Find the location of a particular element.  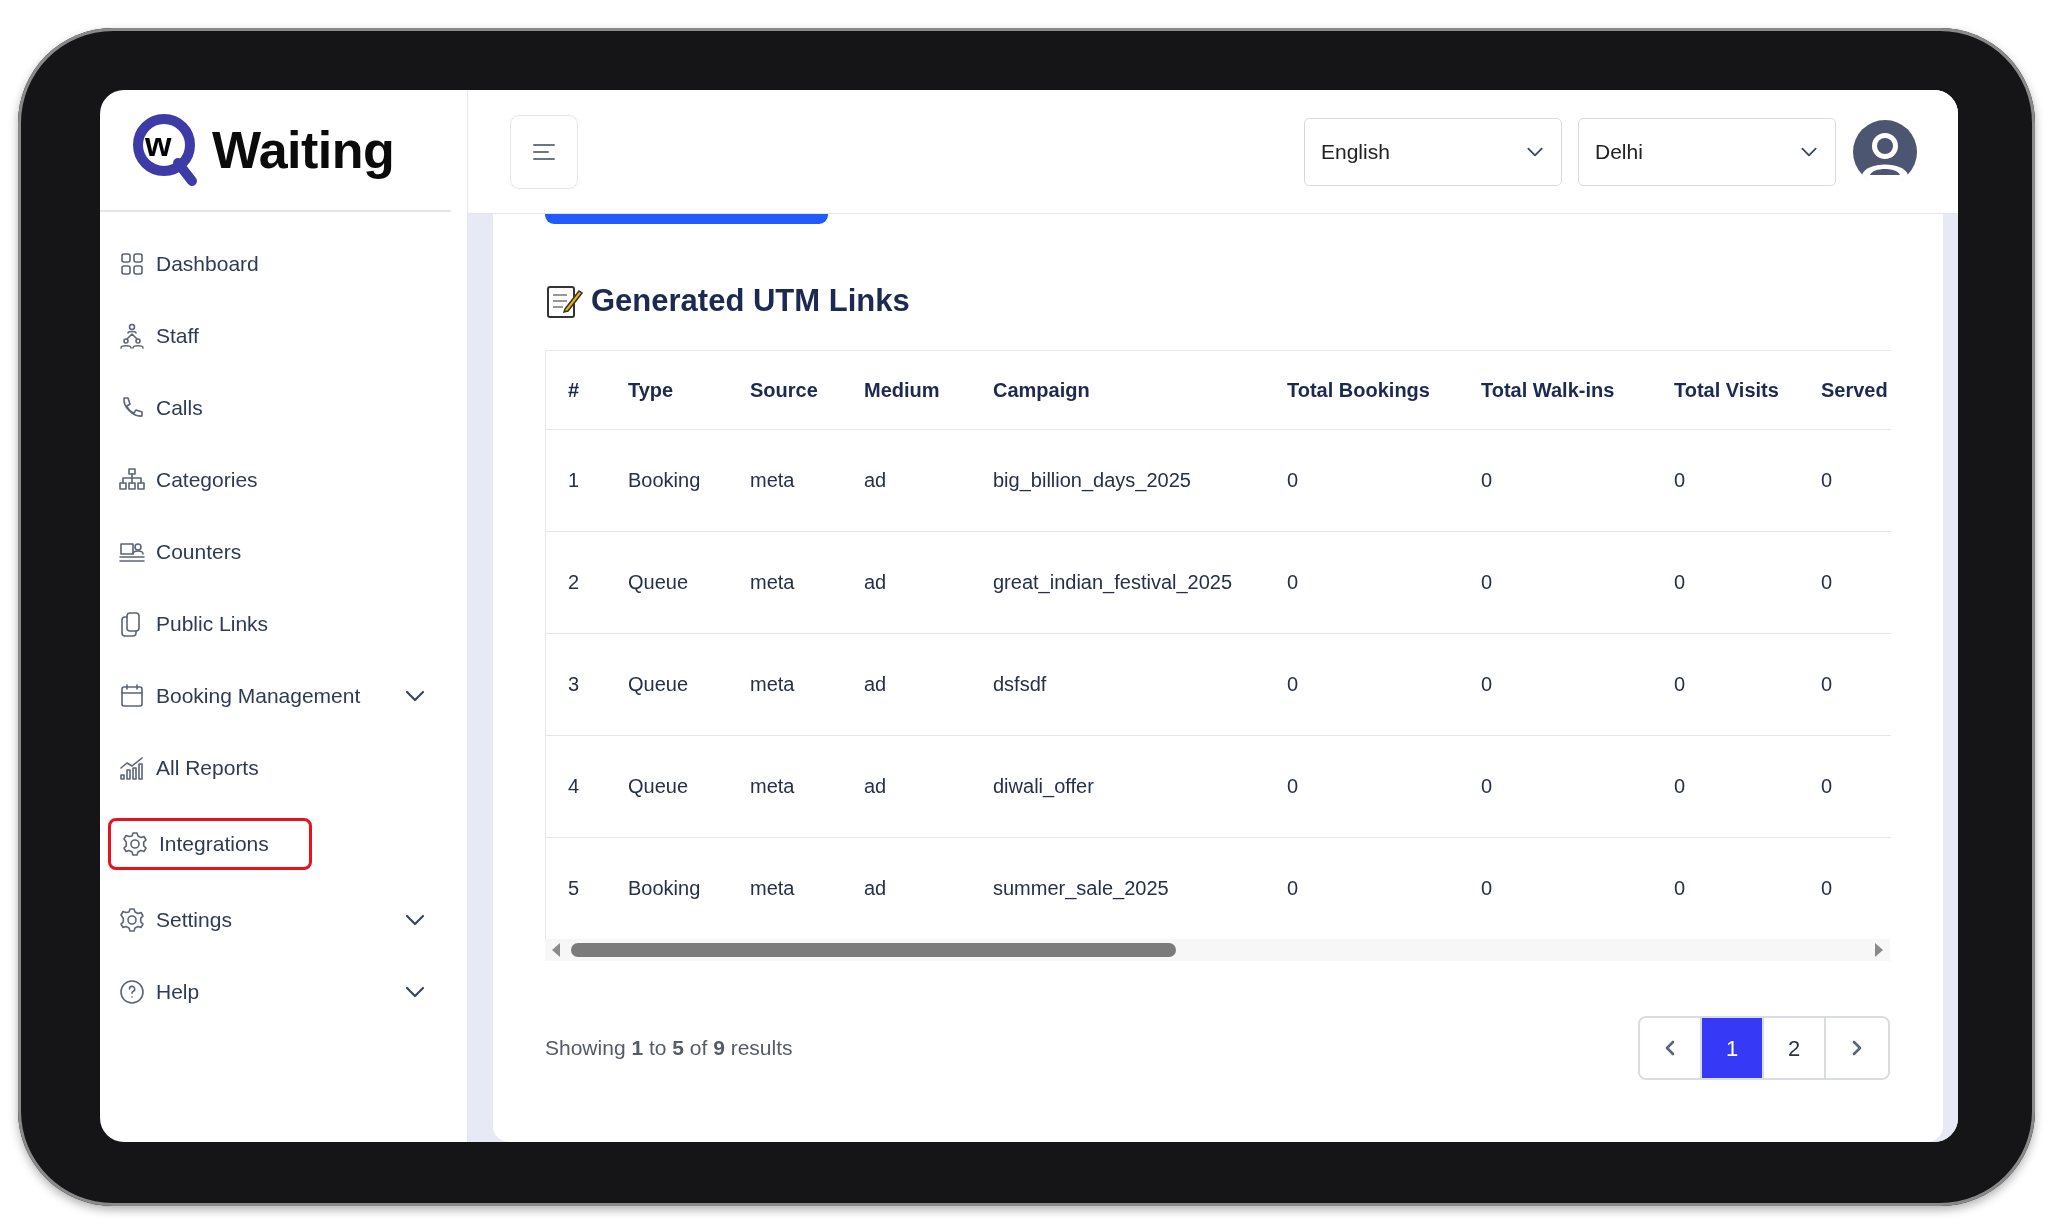

table-cell: 3 is located at coordinates (576, 684).